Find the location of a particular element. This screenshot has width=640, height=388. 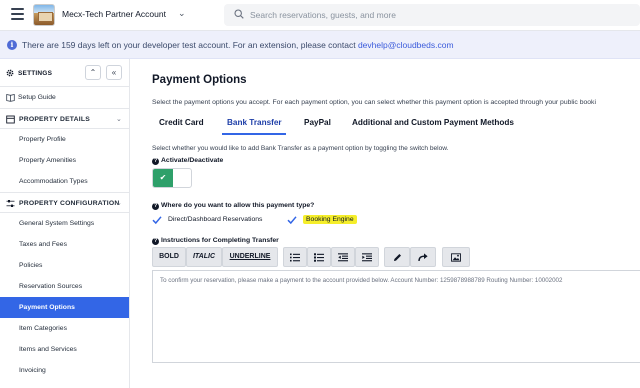

sidebar-item-policies: Policies is located at coordinates (64, 265).